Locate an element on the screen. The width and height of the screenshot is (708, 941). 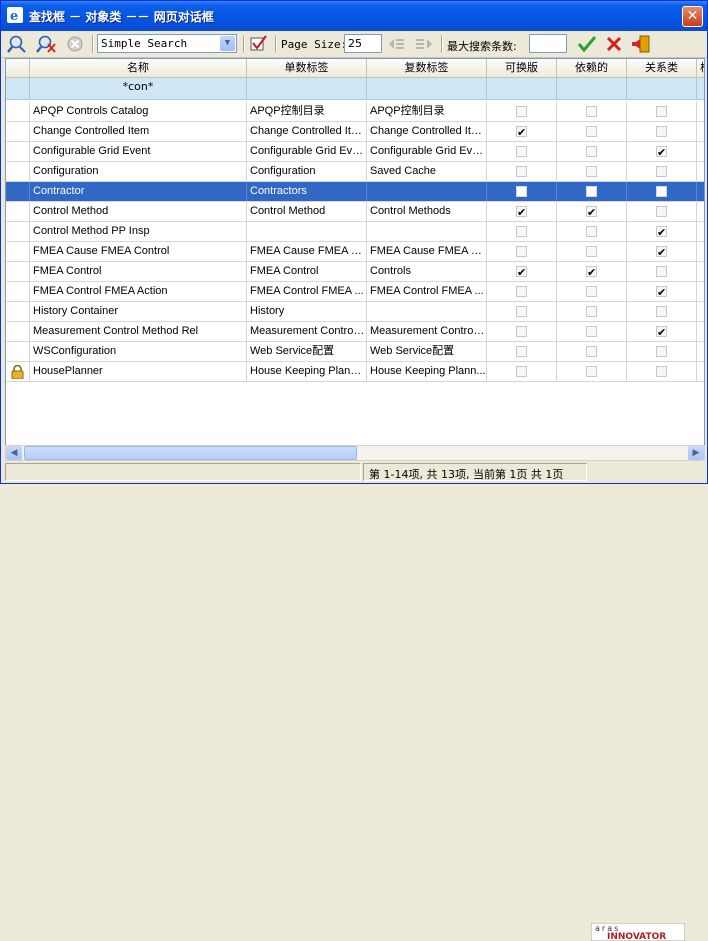
criteria-icon is located at coordinates (259, 44).